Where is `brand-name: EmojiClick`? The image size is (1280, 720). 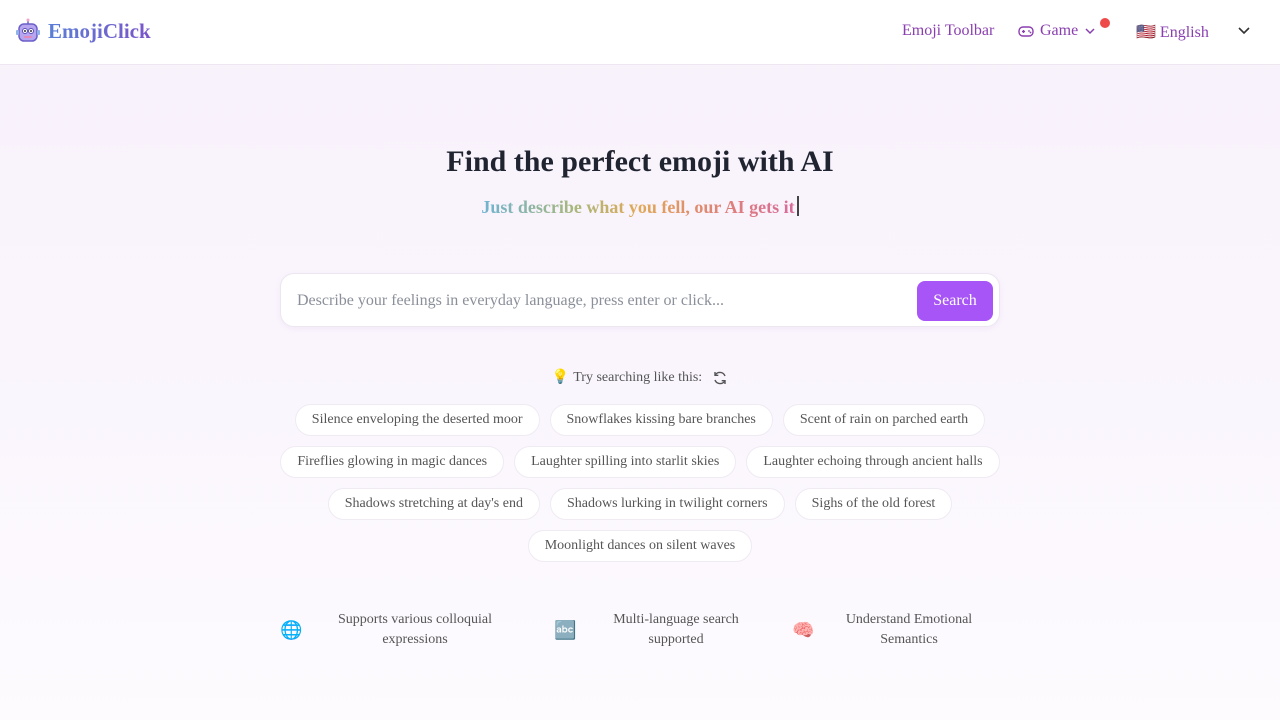
brand-name: EmojiClick is located at coordinates (99, 30).